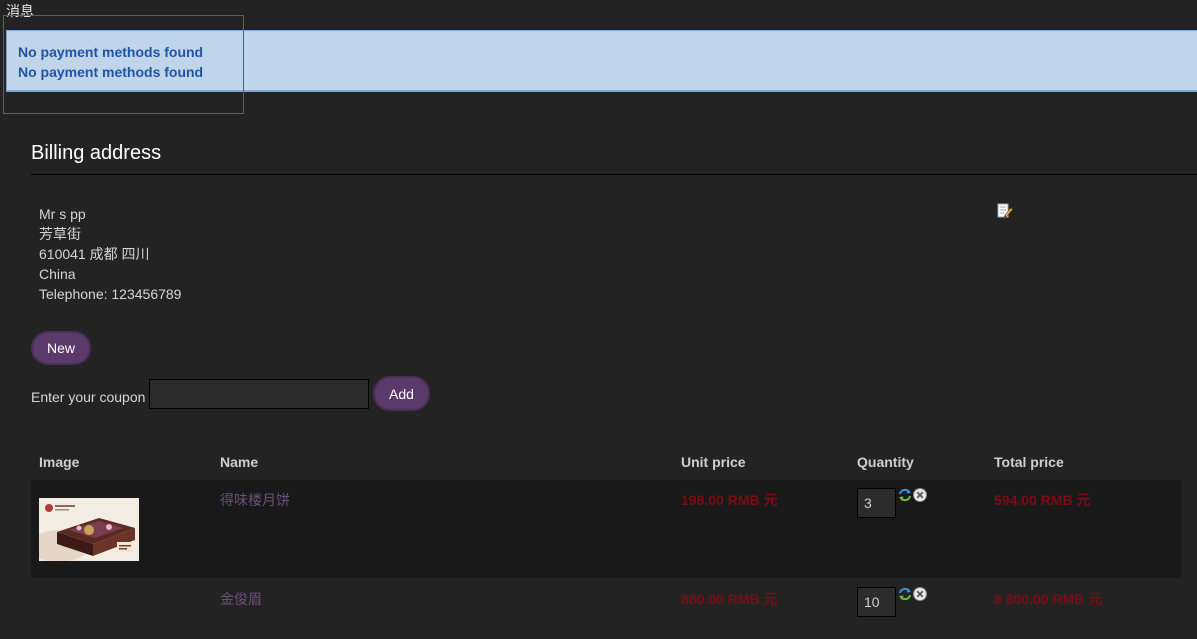  What do you see at coordinates (729, 500) in the screenshot?
I see `unit-price: 198.00 RMB 元` at bounding box center [729, 500].